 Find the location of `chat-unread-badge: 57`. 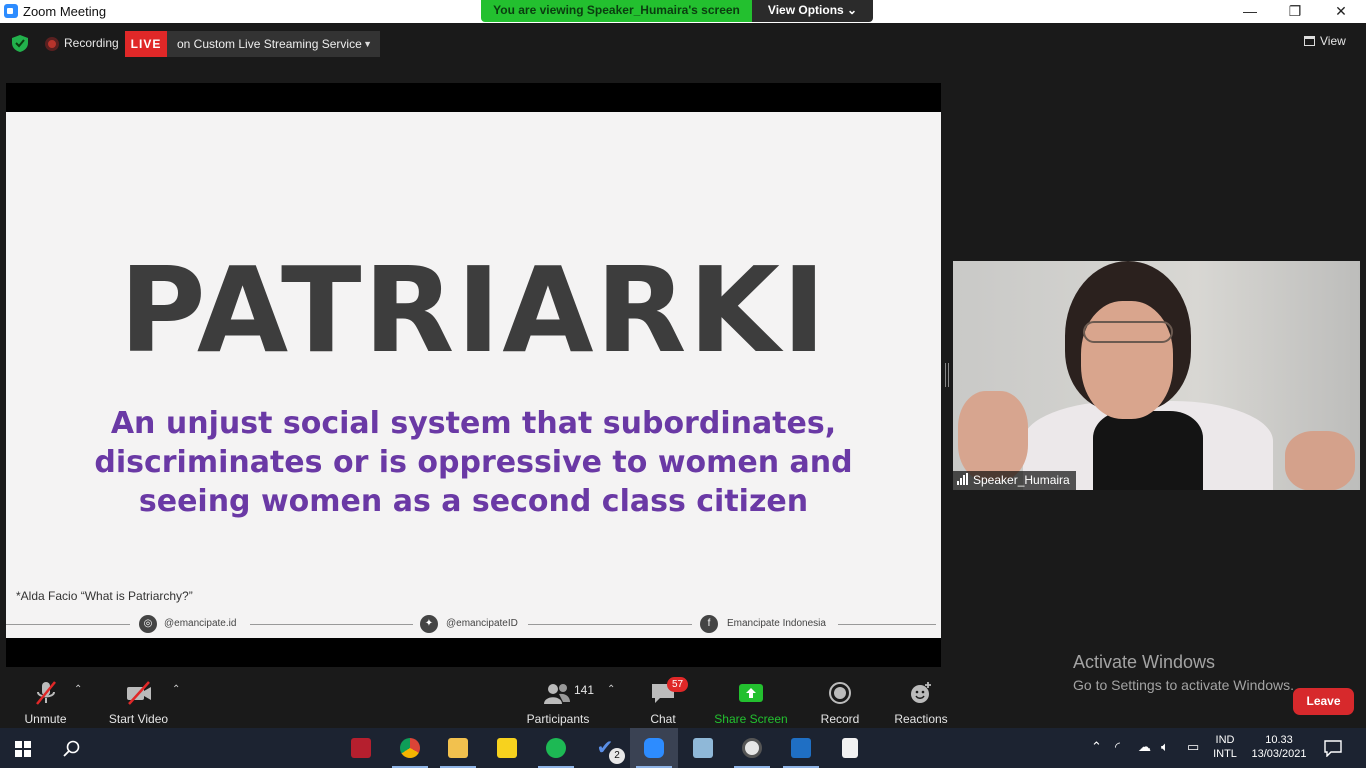

chat-unread-badge: 57 is located at coordinates (677, 684).